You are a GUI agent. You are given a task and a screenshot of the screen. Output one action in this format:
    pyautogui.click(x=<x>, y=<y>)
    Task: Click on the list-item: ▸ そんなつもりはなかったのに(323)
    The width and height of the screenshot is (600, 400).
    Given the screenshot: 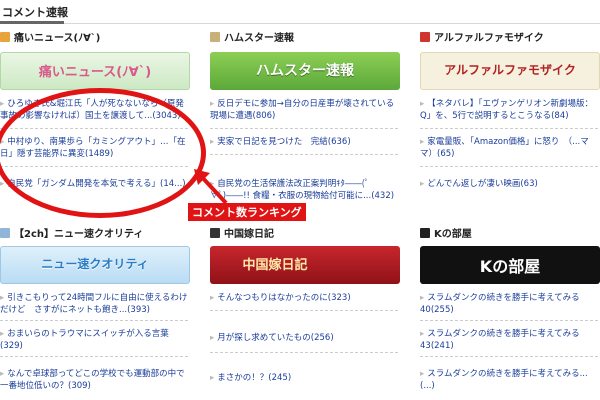 What is the action you would take?
    pyautogui.click(x=304, y=298)
    